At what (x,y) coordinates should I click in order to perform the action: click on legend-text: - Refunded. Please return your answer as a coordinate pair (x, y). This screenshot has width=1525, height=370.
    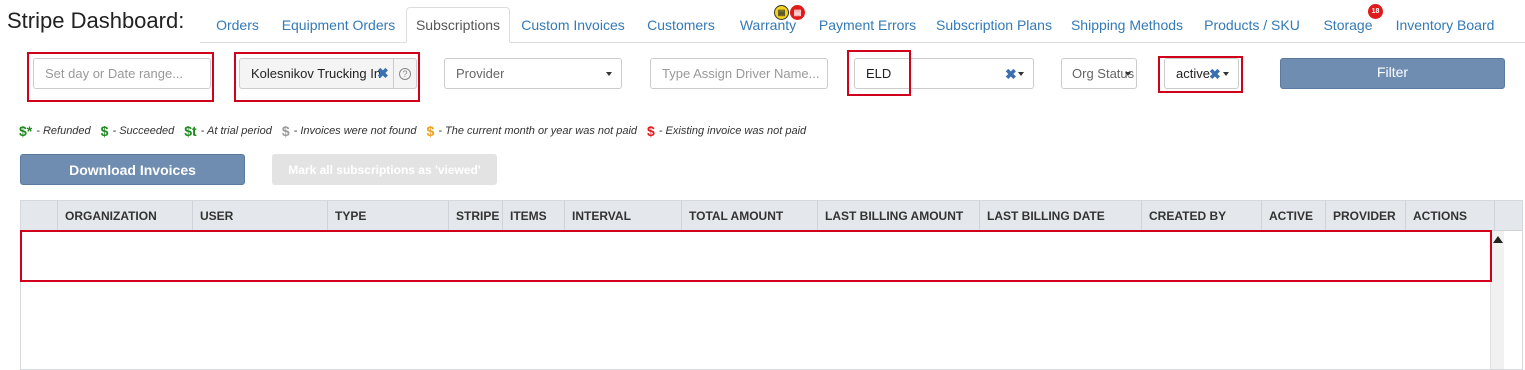
    Looking at the image, I should click on (63, 131).